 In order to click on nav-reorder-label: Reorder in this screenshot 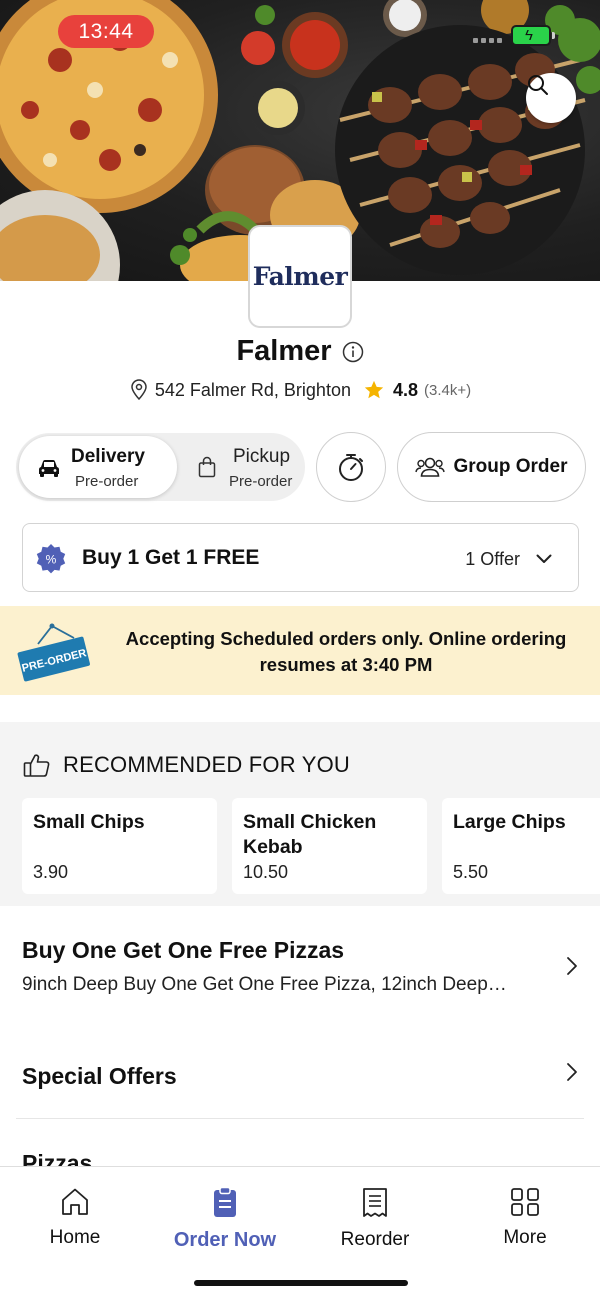, I will do `click(375, 1239)`.